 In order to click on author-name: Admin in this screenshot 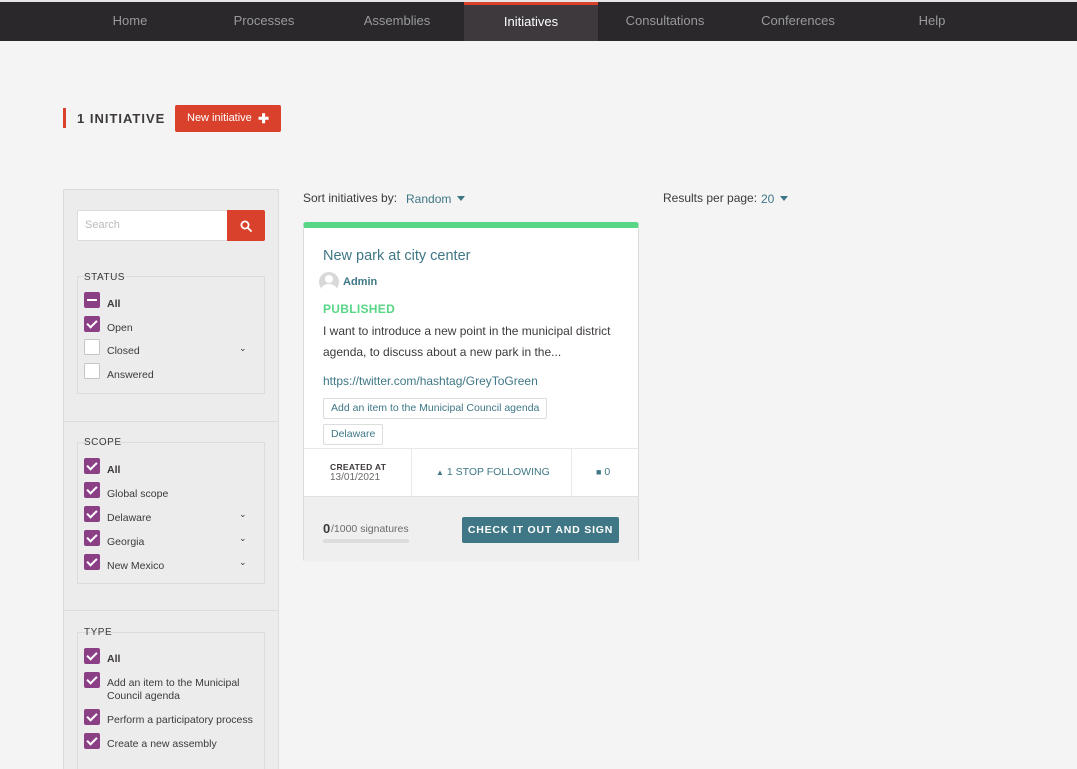, I will do `click(360, 282)`.